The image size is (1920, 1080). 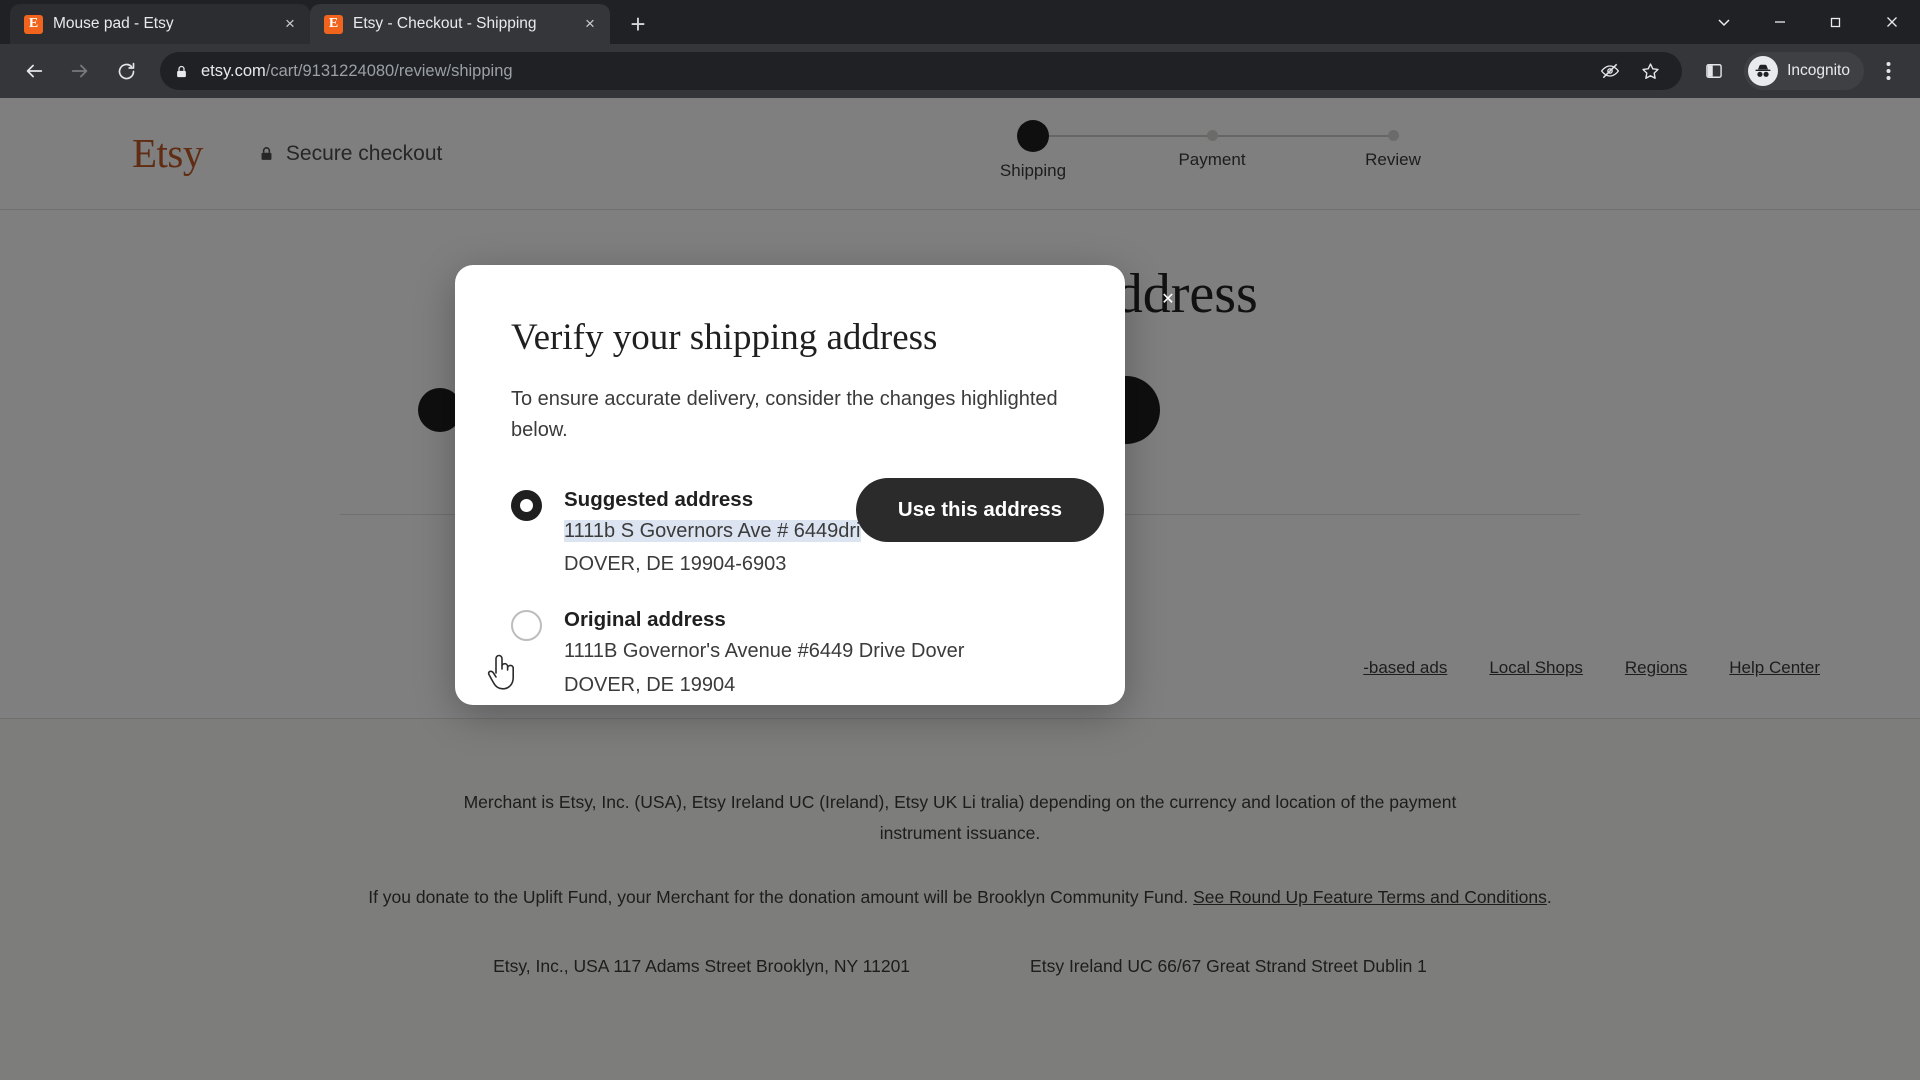 I want to click on new-tab-button: +, so click(x=638, y=24).